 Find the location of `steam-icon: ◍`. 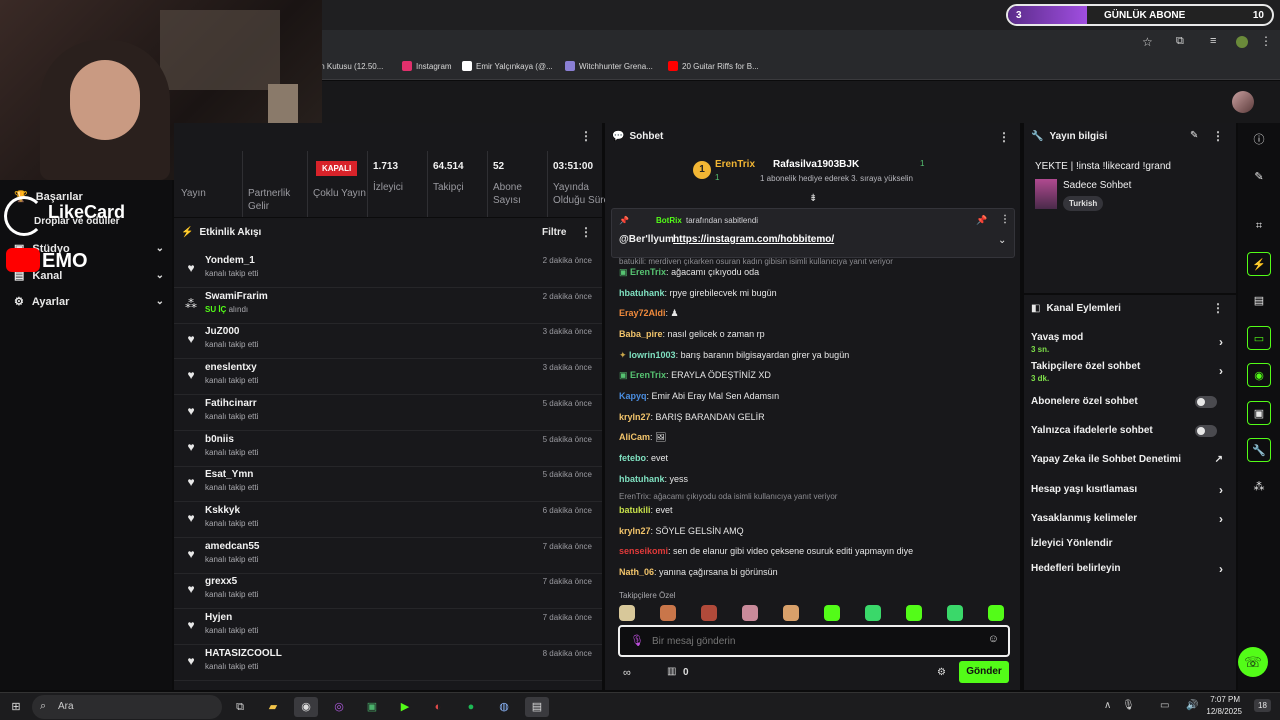

steam-icon: ◍ is located at coordinates (504, 707).